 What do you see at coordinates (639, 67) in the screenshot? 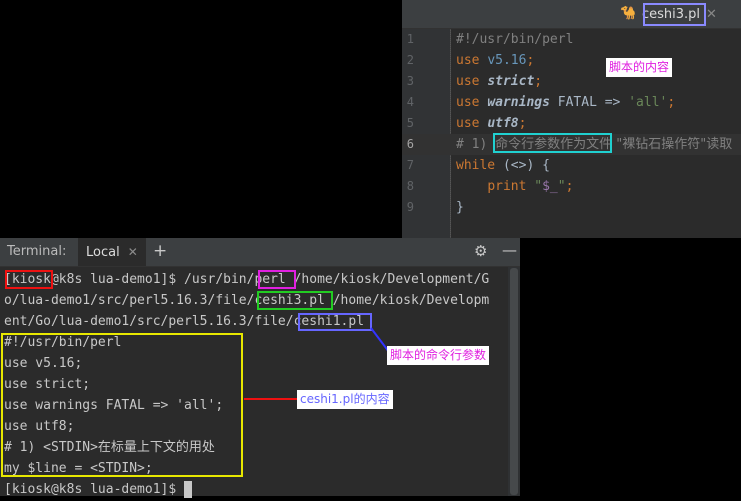
I see `annotation-script-content: 脚本的内容` at bounding box center [639, 67].